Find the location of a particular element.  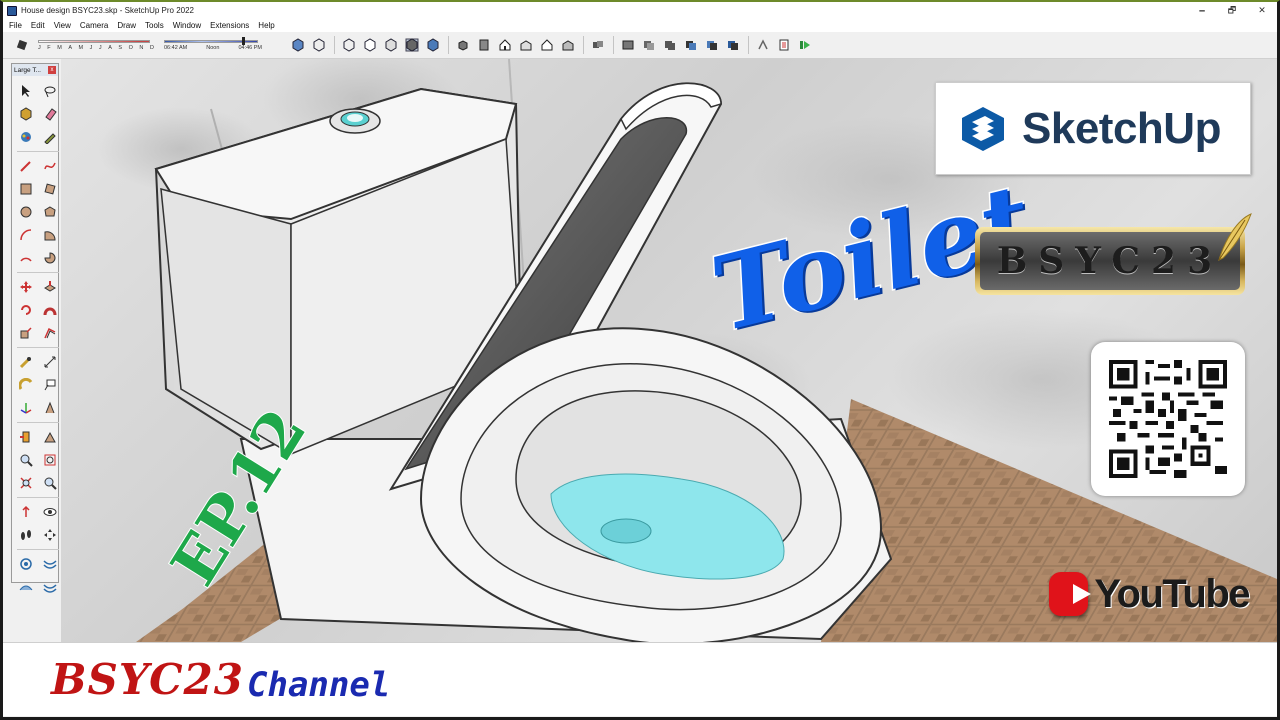

sandbox-from-scratch-tool is located at coordinates (50, 564).